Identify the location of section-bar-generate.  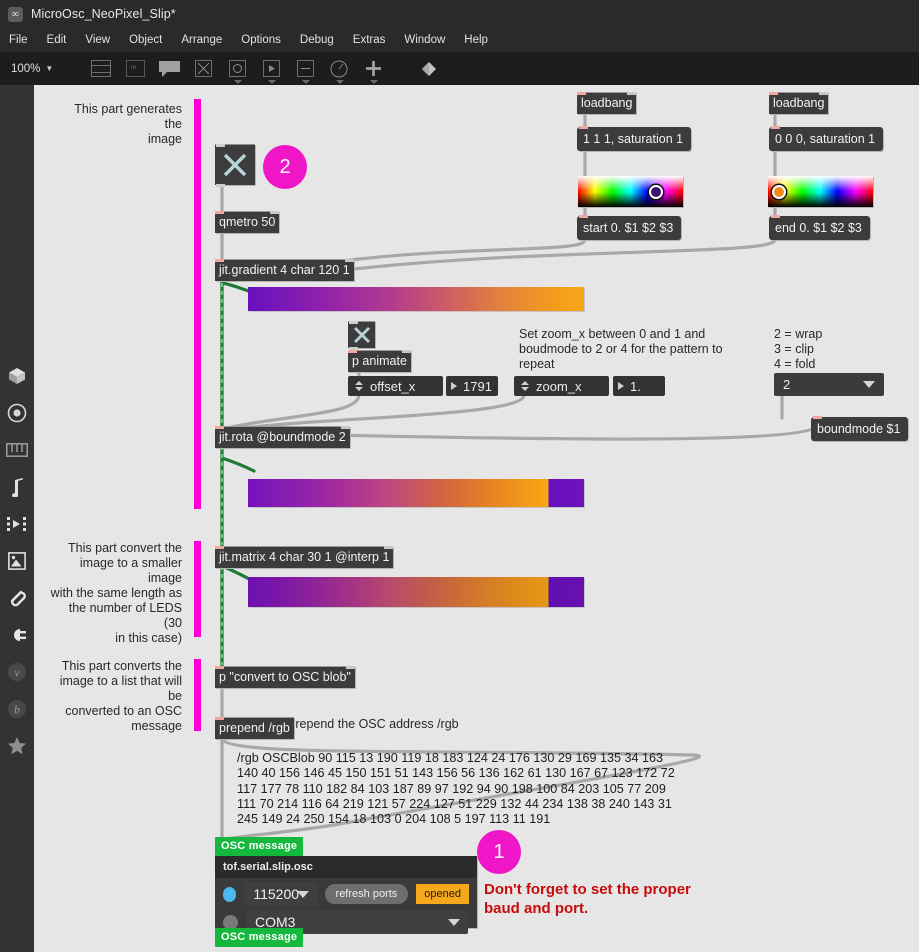
(197, 304).